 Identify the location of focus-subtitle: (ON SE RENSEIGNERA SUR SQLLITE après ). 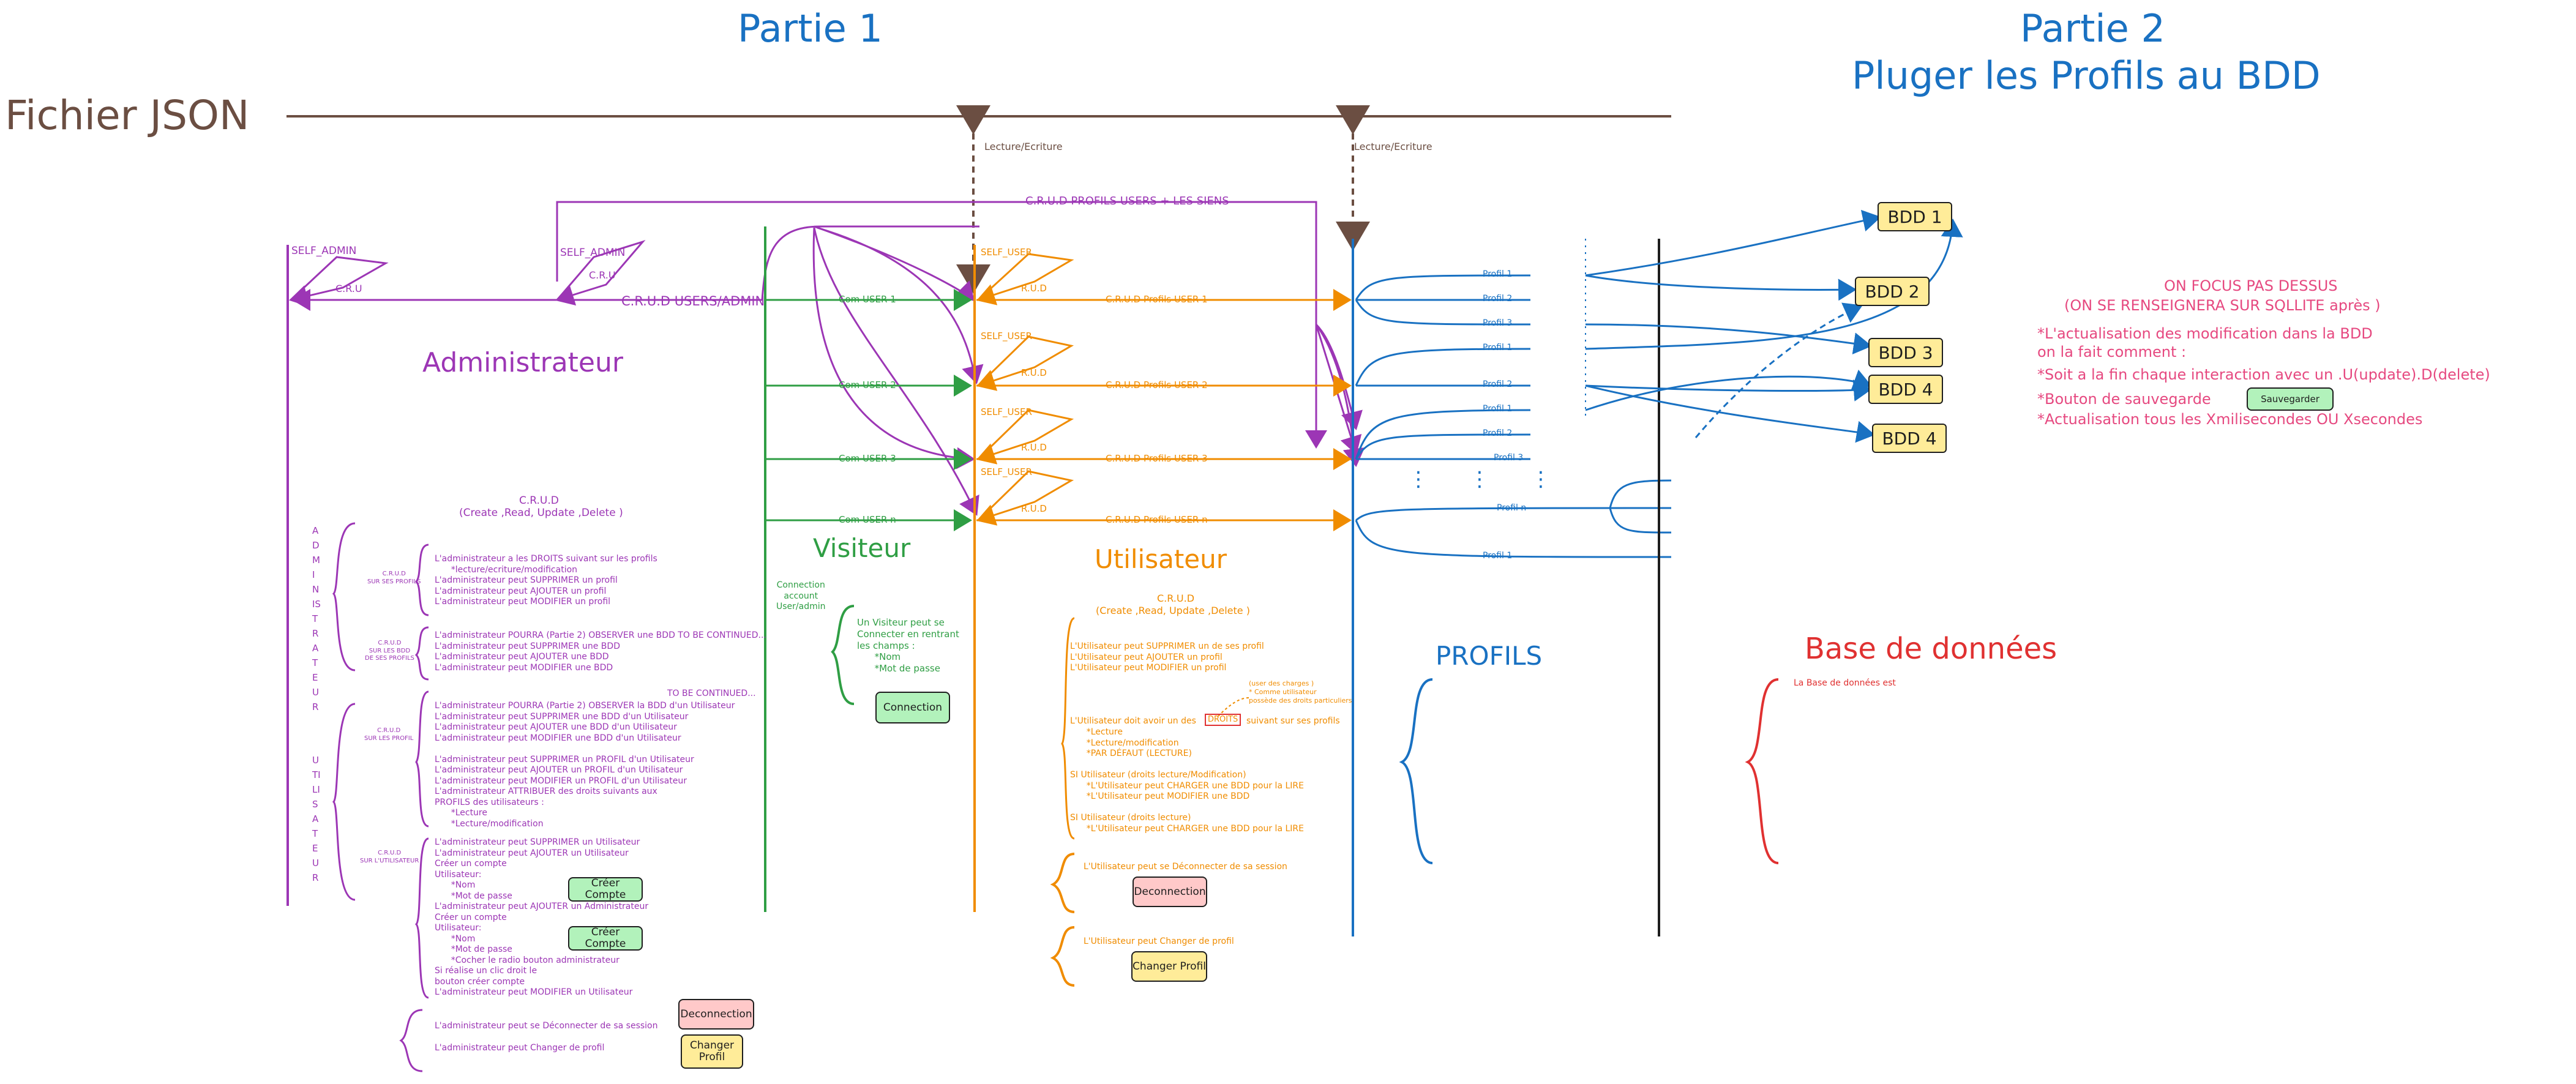
(2223, 305).